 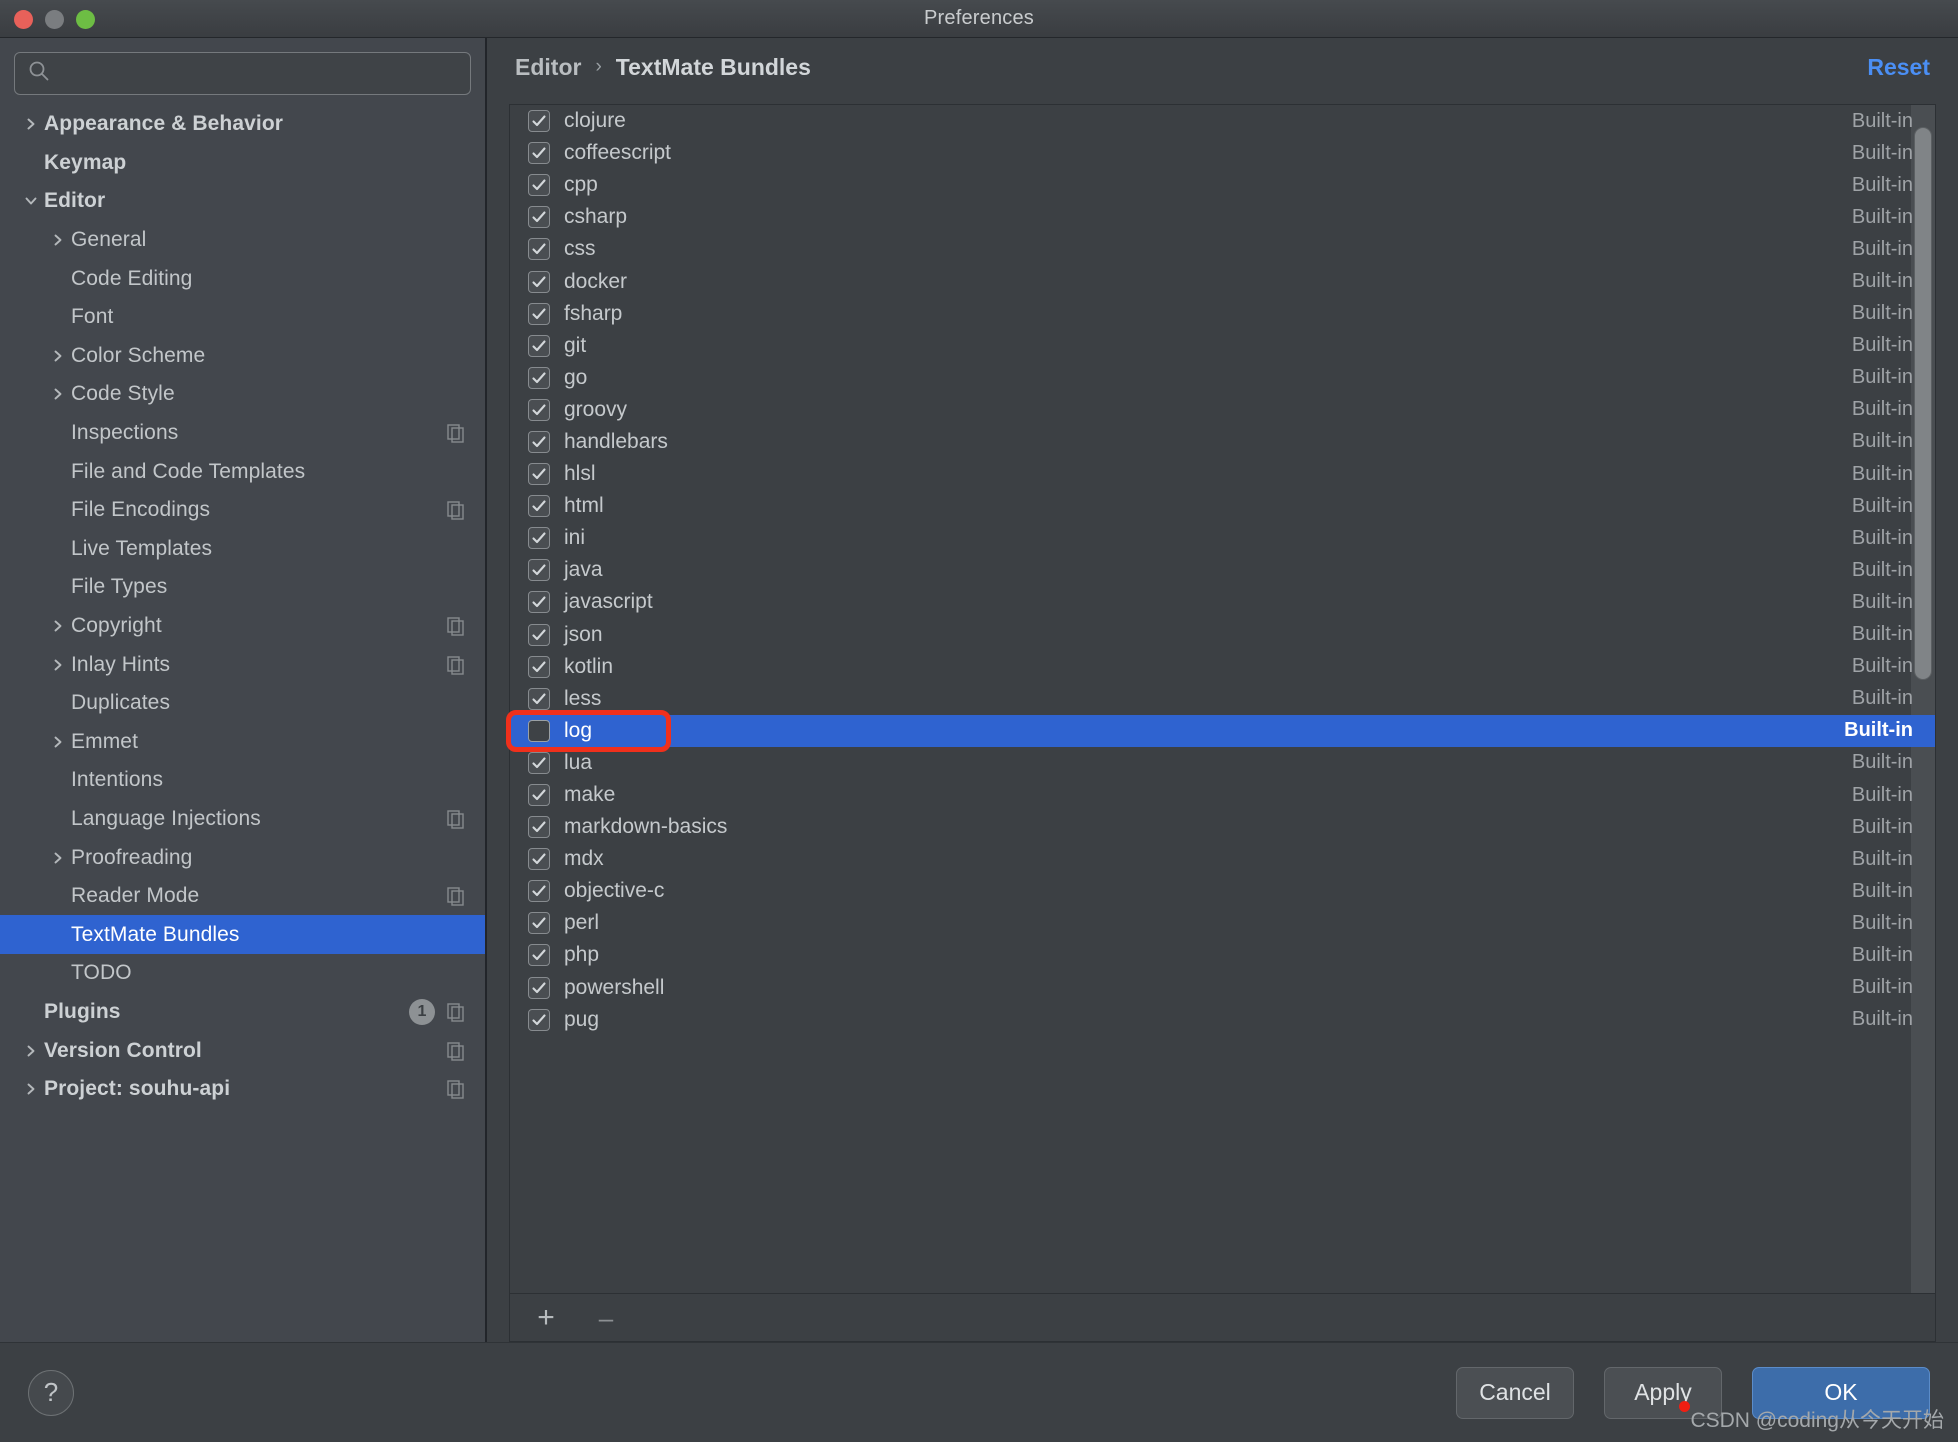 I want to click on sidebar-item-file-types: File Types, so click(x=242, y=587).